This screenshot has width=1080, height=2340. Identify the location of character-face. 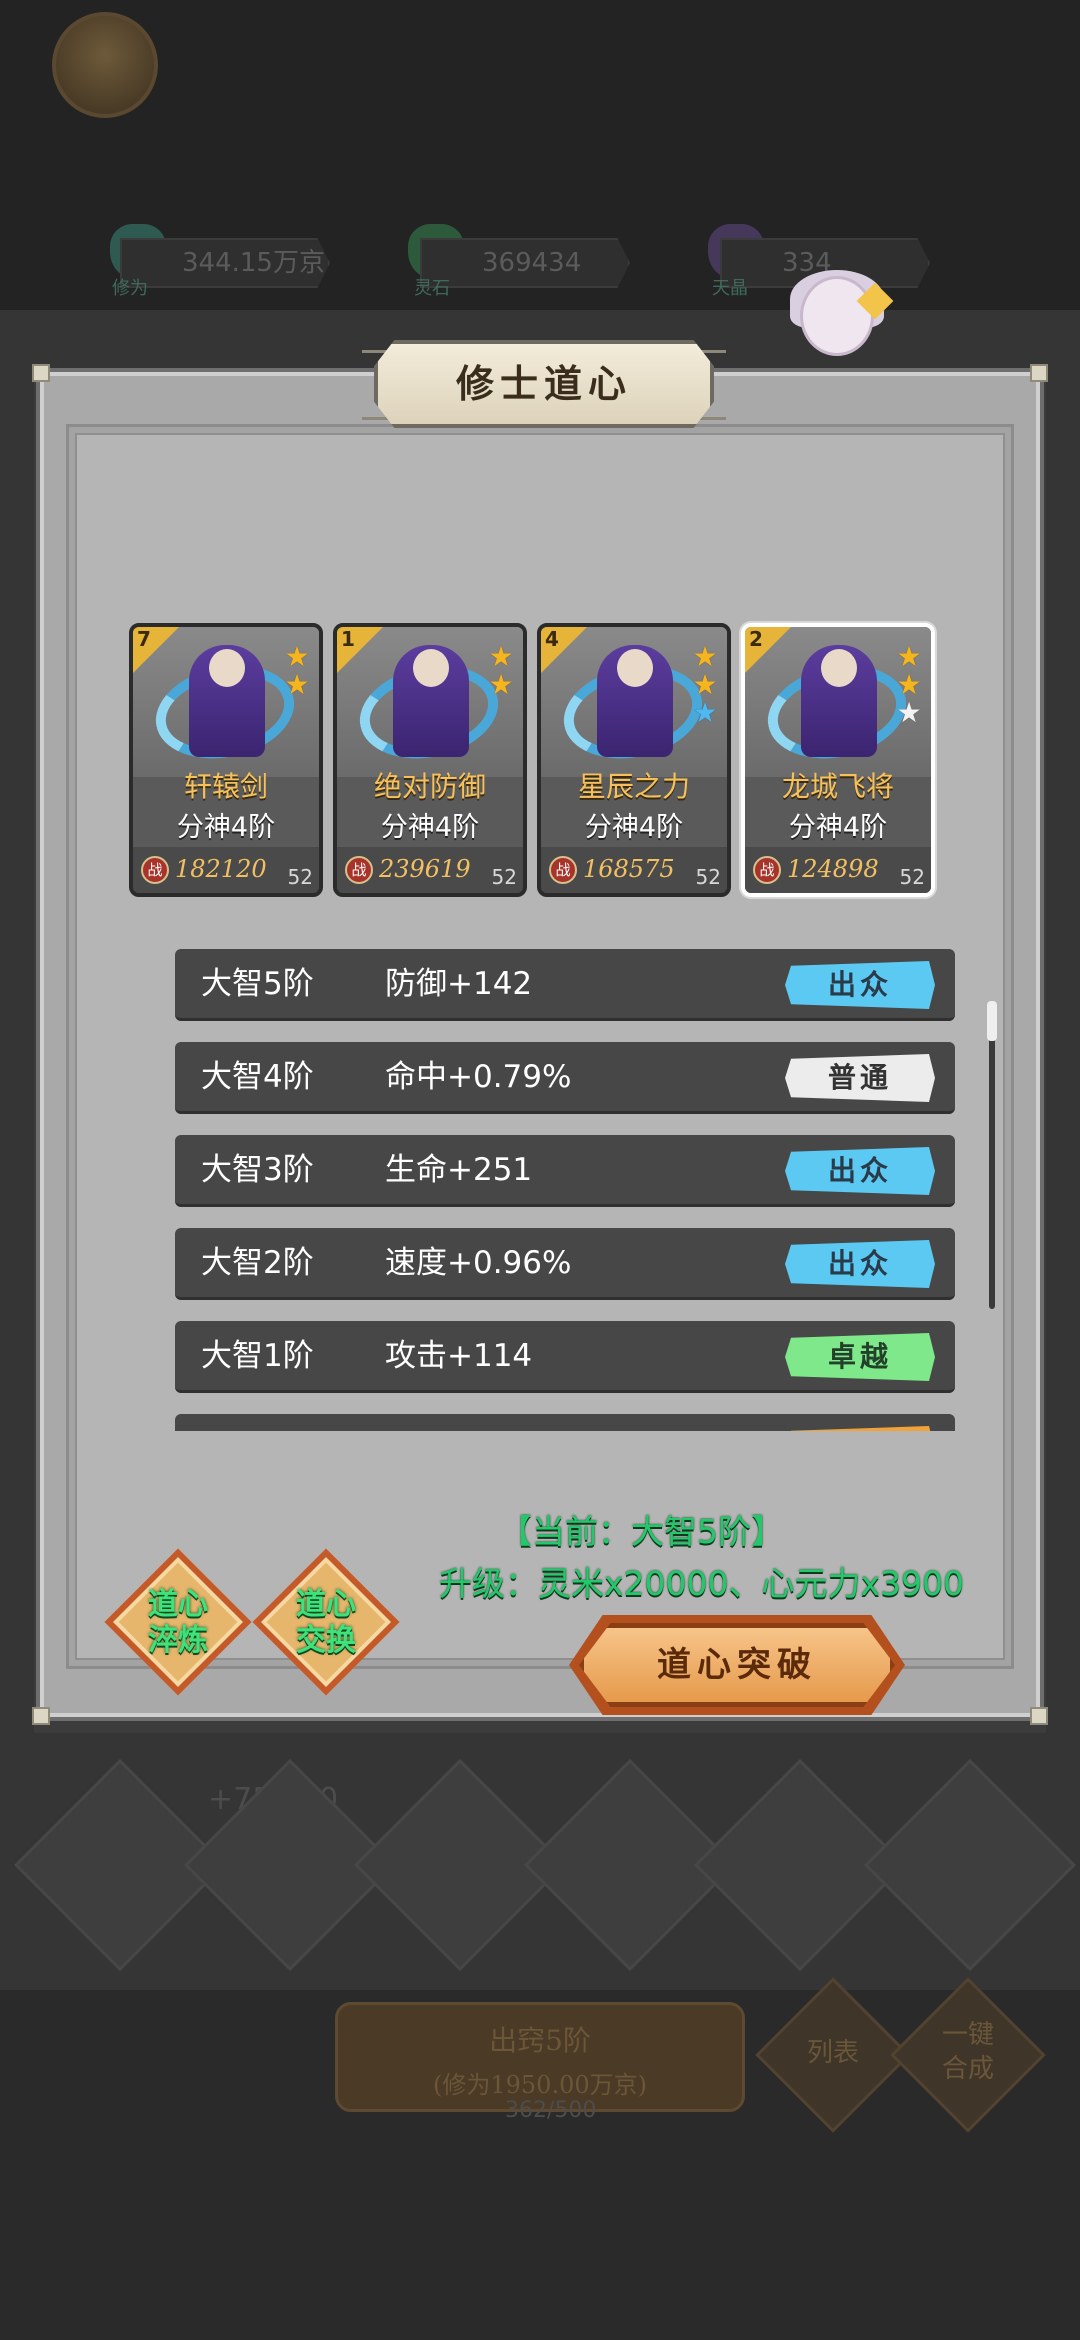
(837, 316).